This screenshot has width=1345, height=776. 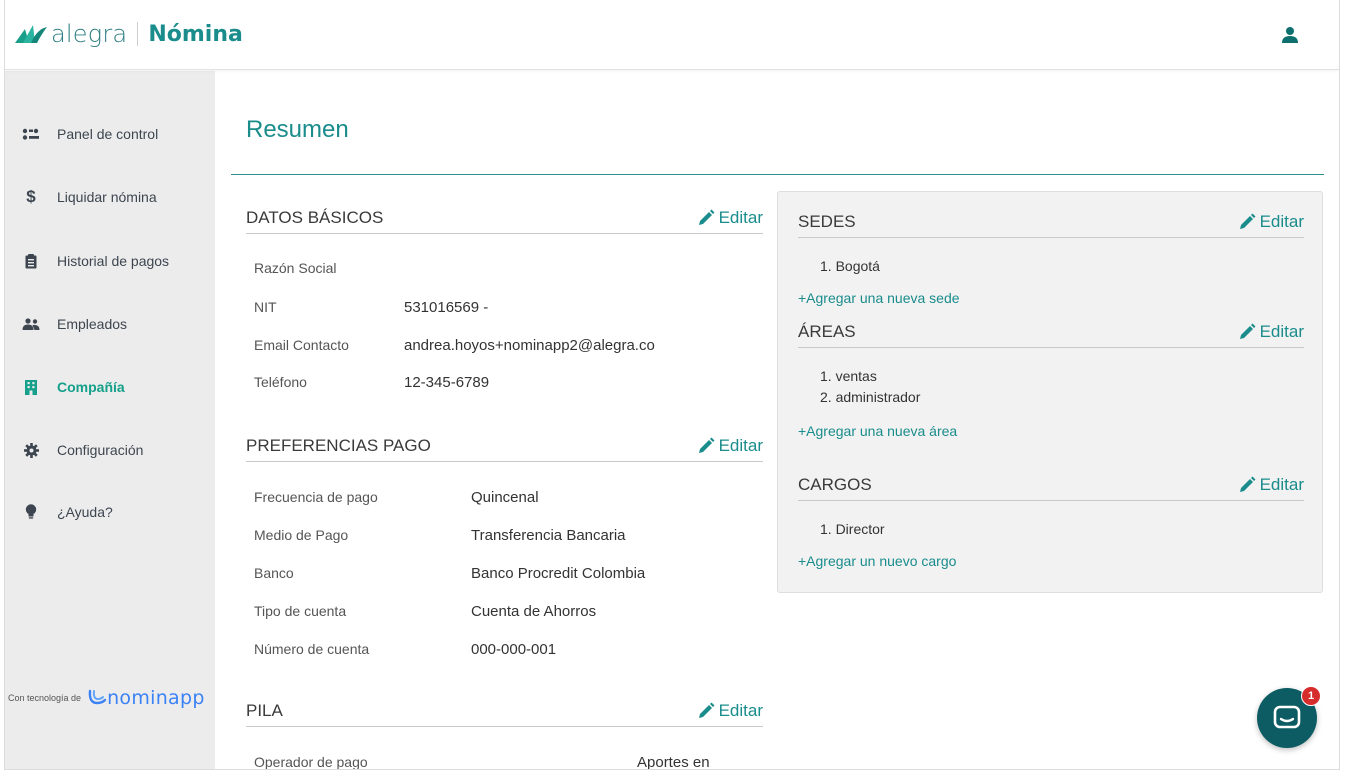 I want to click on add-area-link: +Agregar una nueva área, so click(x=877, y=431).